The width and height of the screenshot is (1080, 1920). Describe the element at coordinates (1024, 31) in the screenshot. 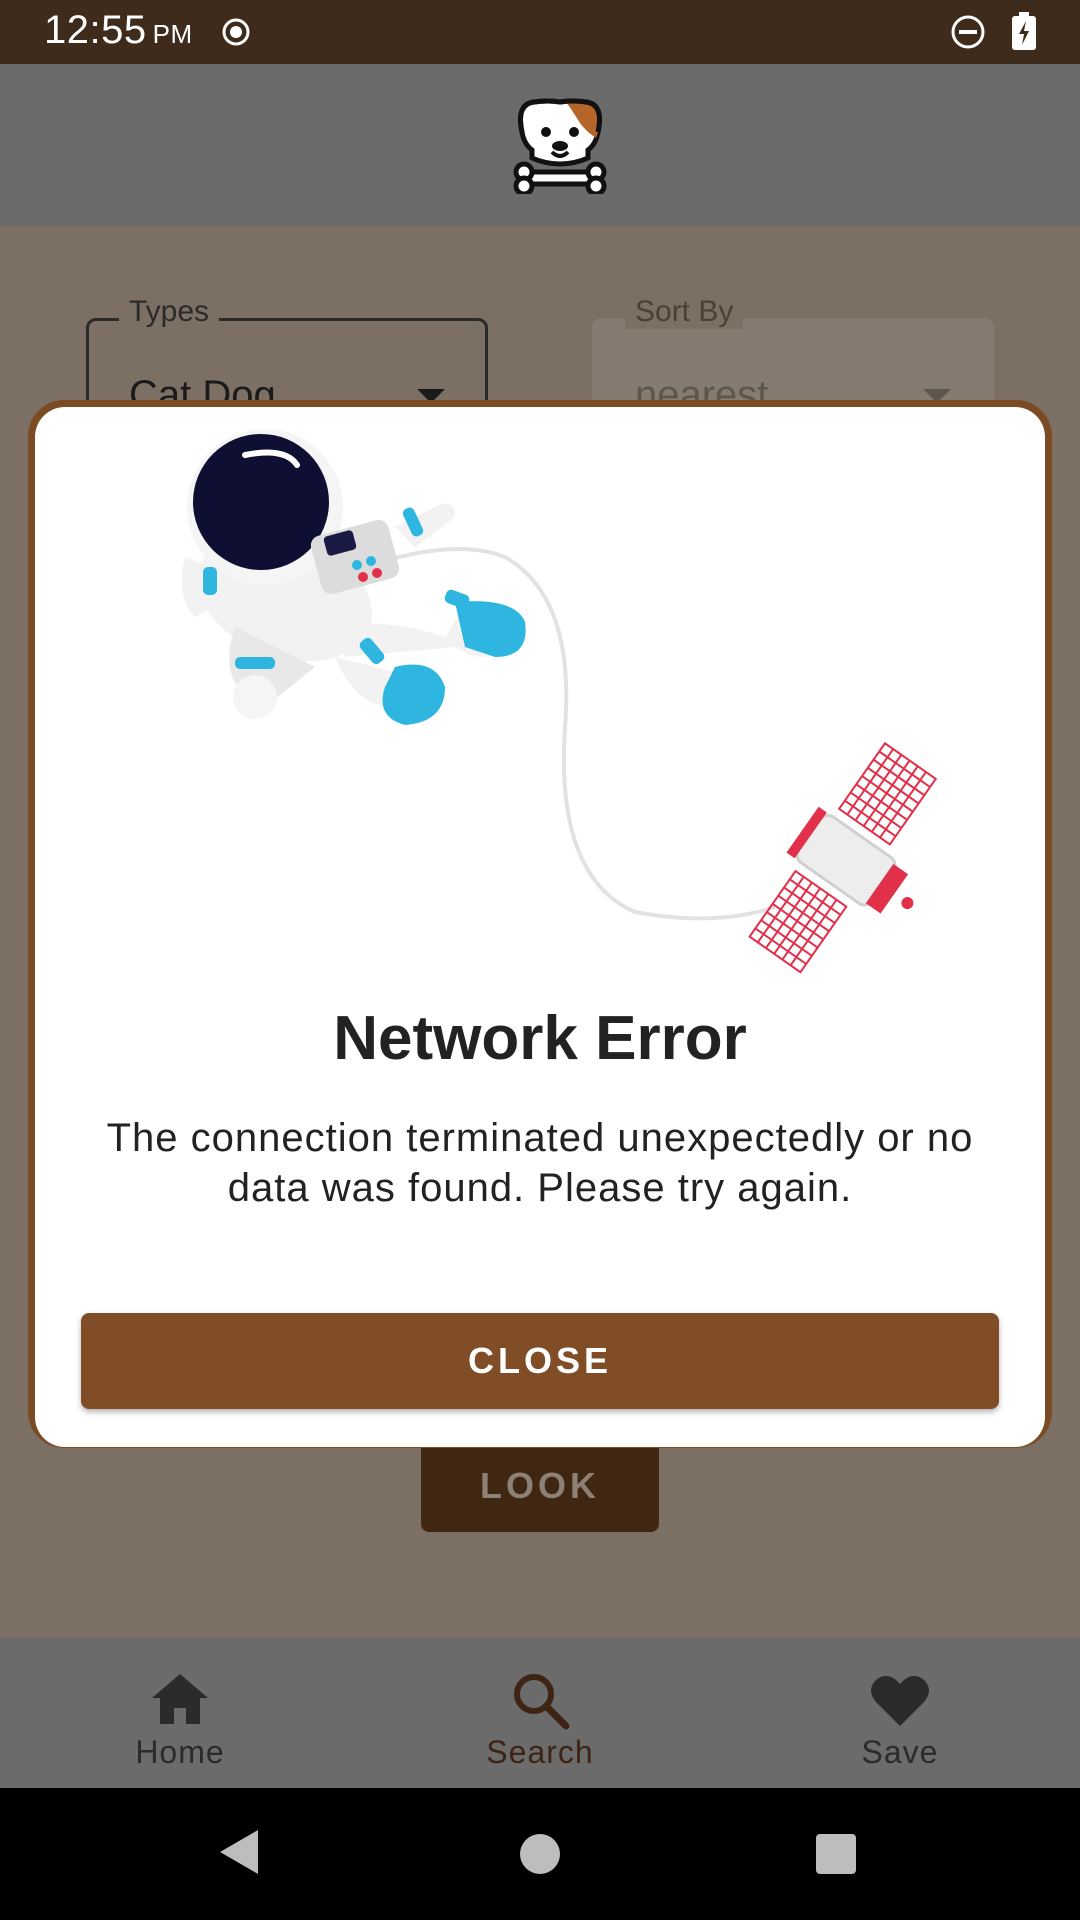

I see `battery-charging-icon` at that location.